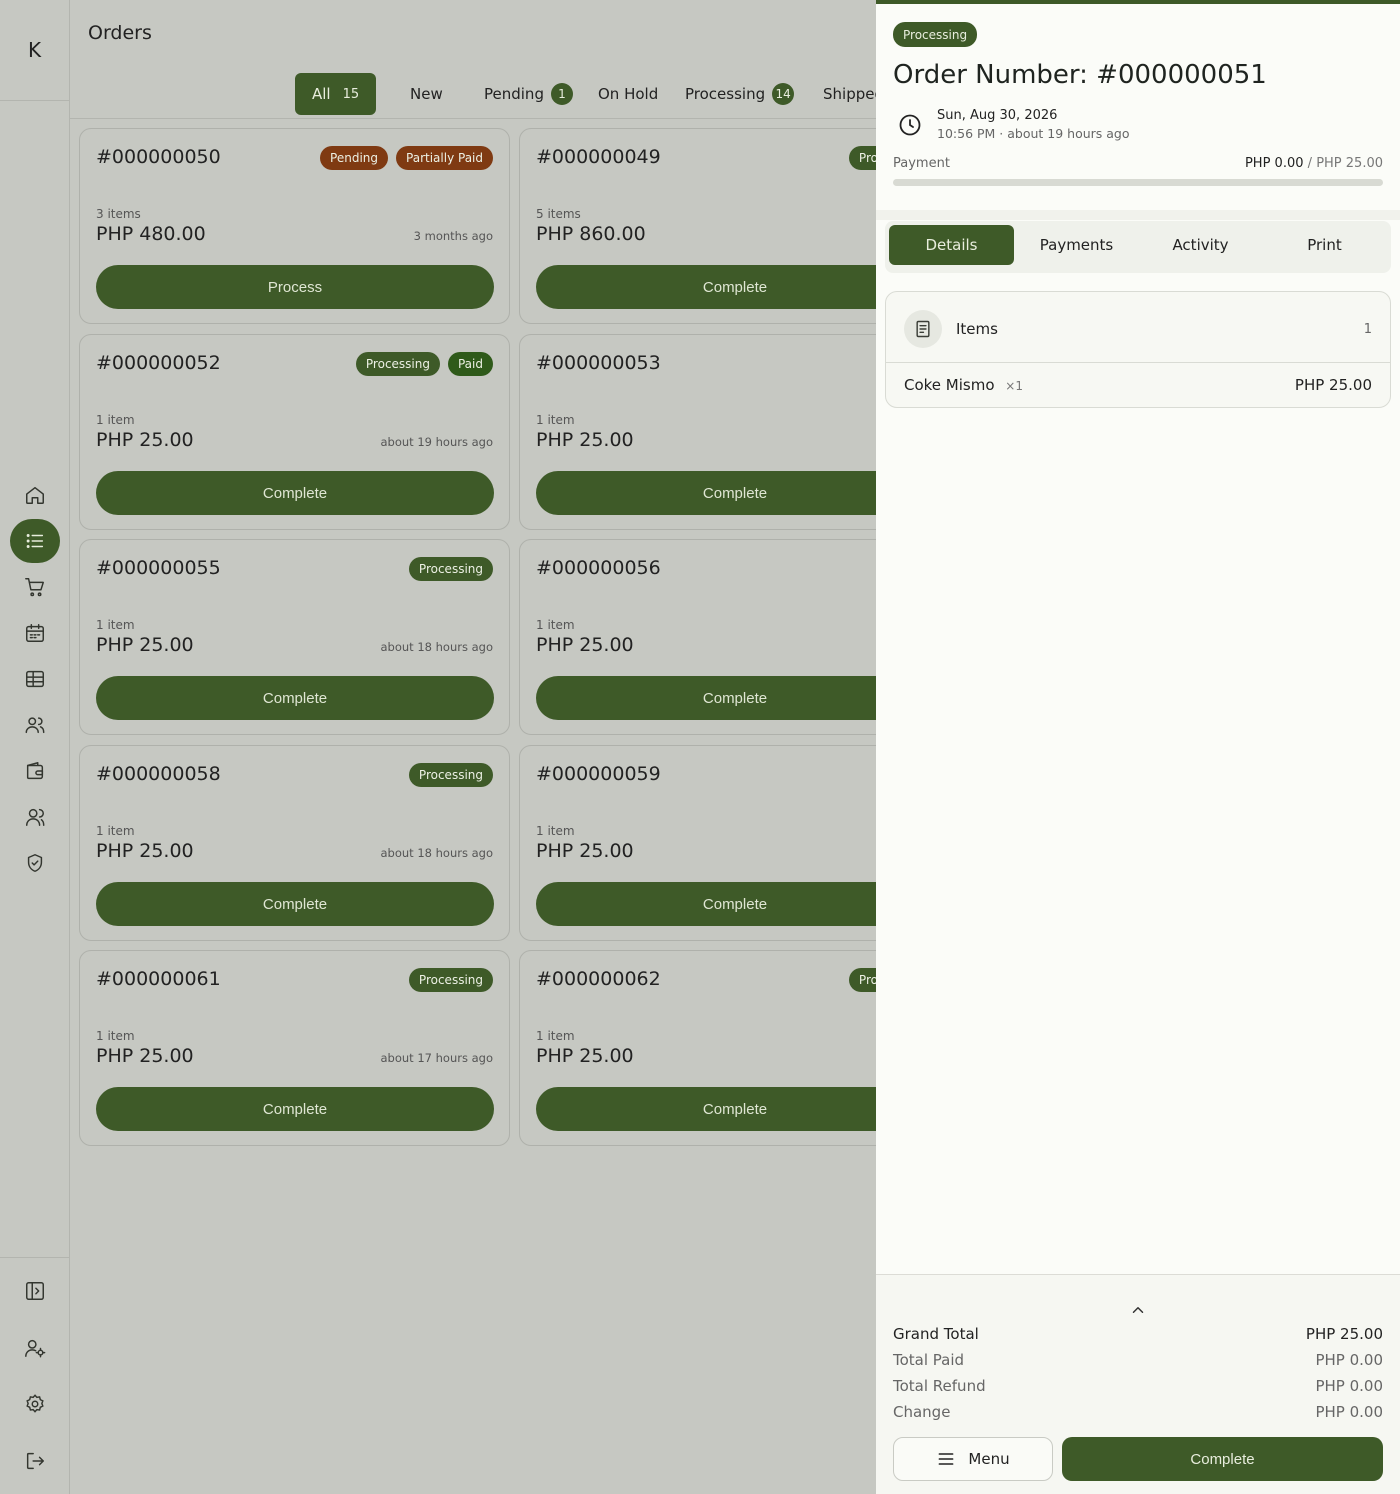 The width and height of the screenshot is (1400, 1494). Describe the element at coordinates (1222, 1459) in the screenshot. I see `complete-button: Complete` at that location.